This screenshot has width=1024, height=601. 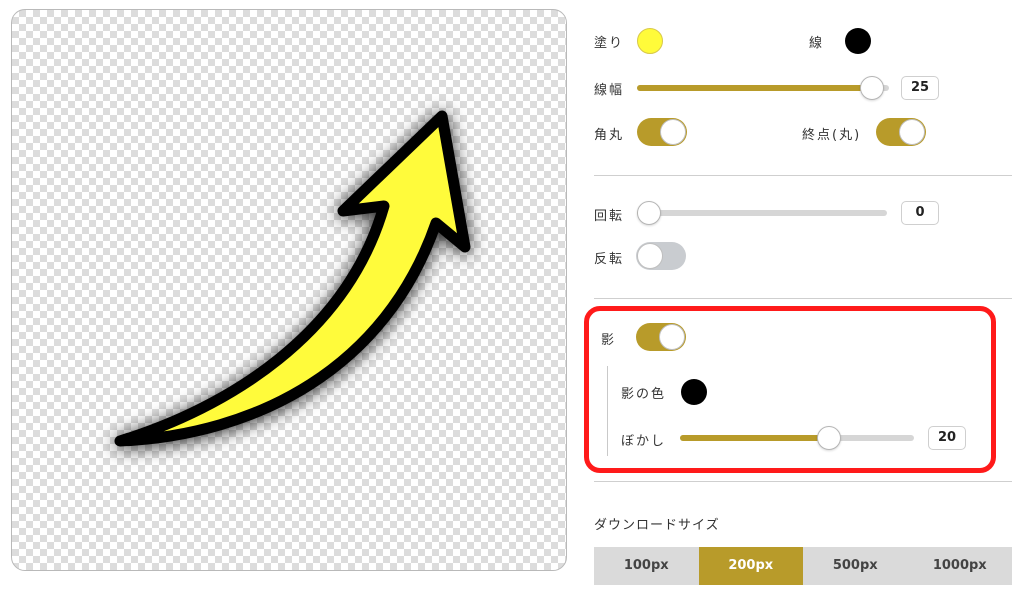 I want to click on download-size-label: ダウンロードサイズ, so click(x=657, y=525).